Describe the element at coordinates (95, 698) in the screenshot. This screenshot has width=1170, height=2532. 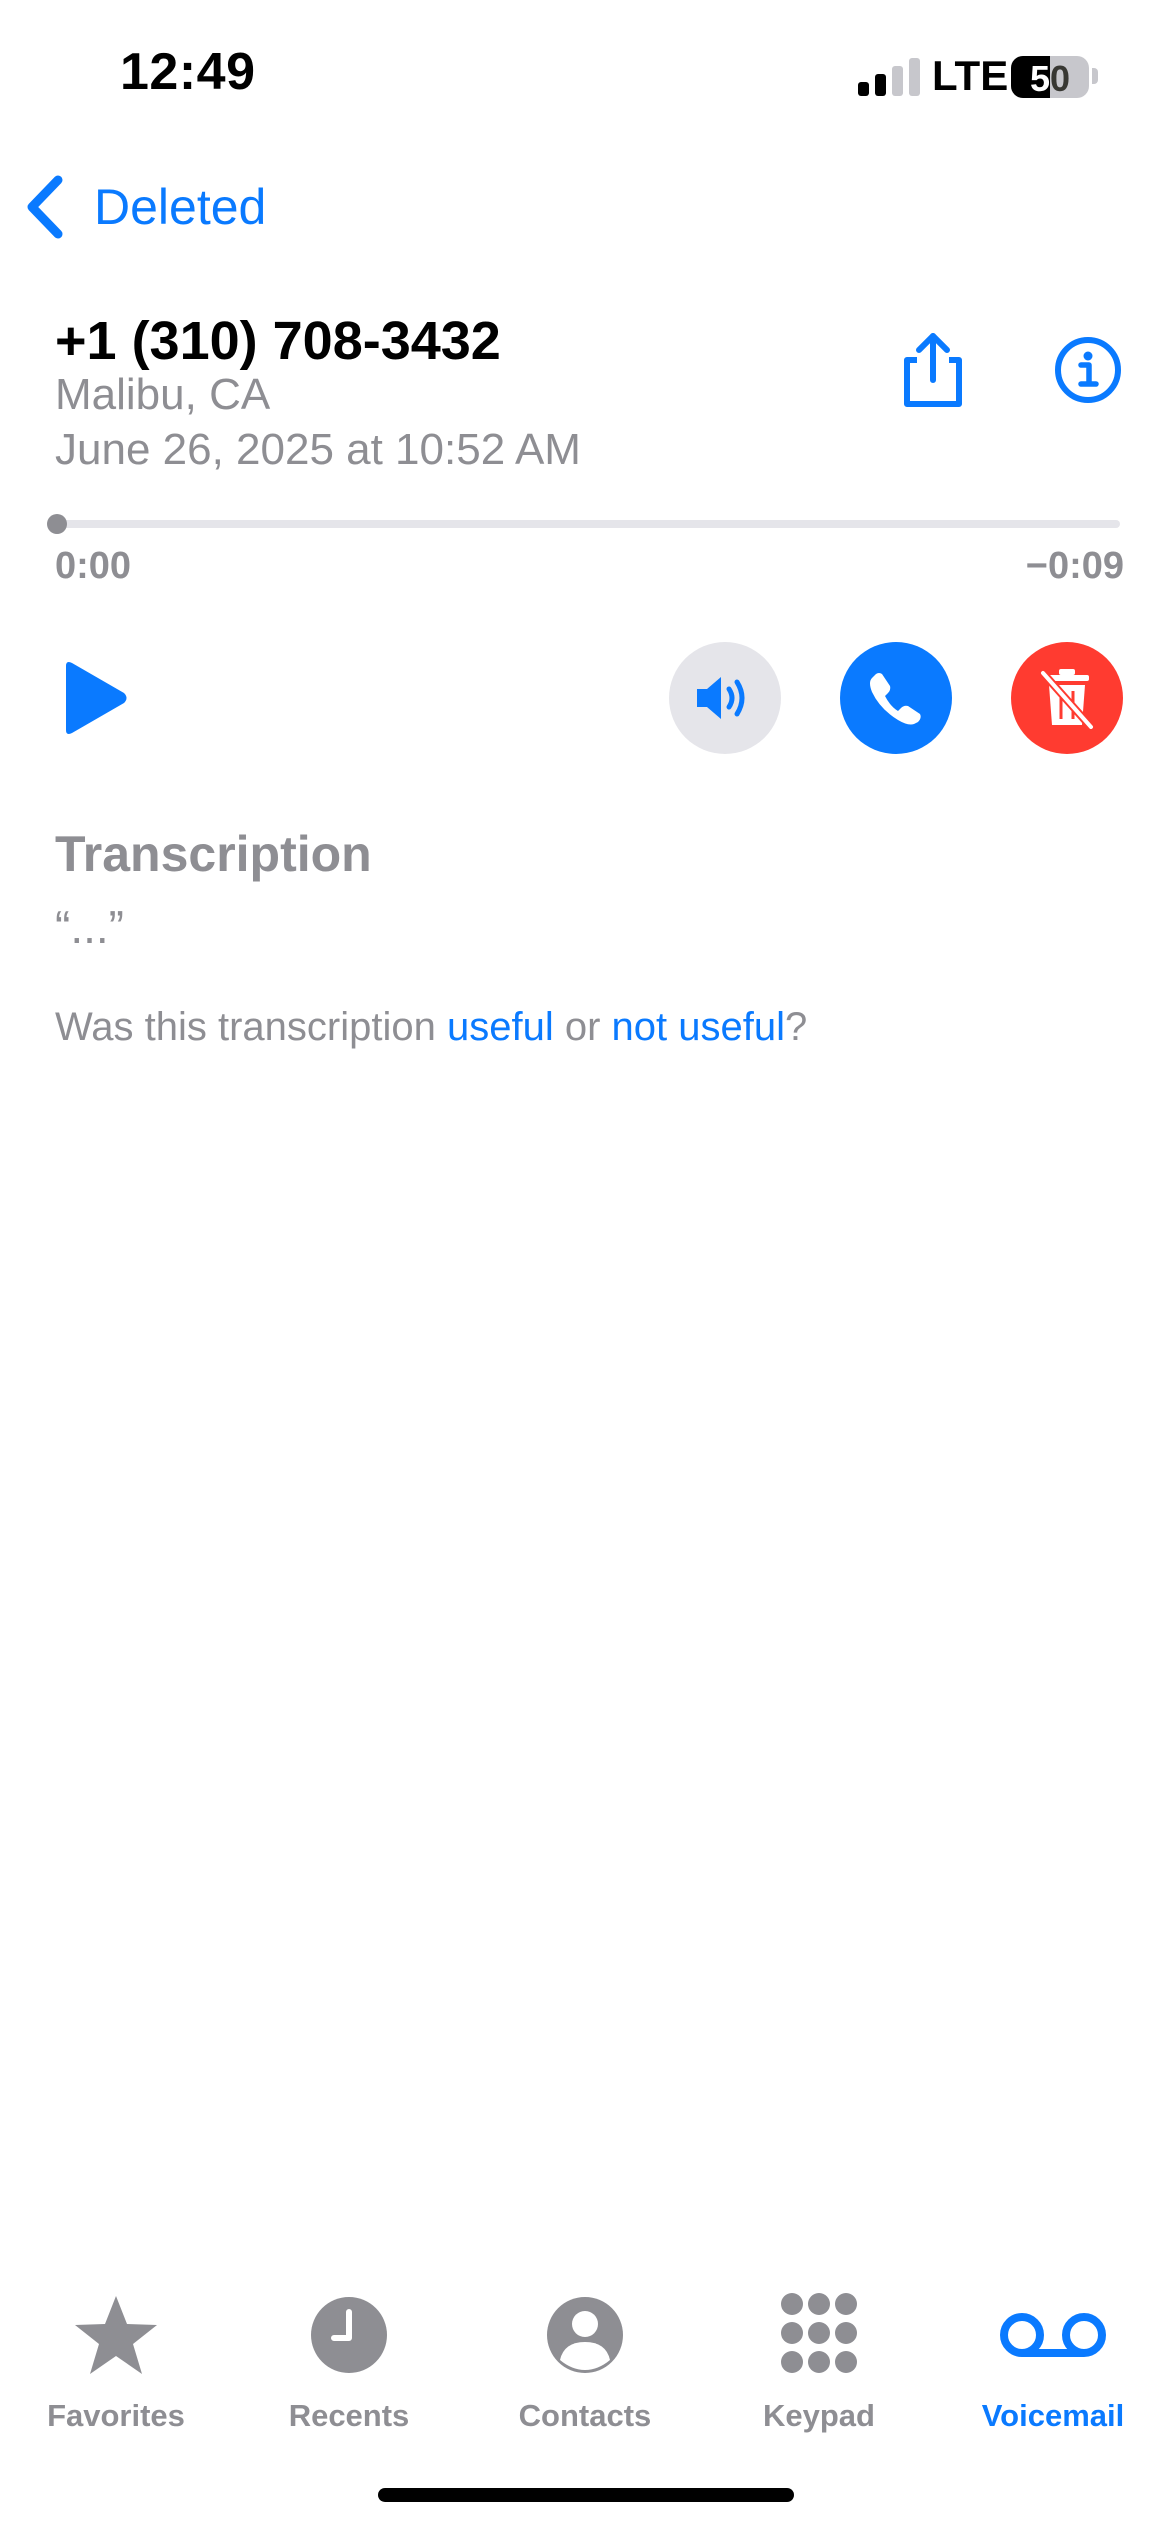
I see `play-icon` at that location.